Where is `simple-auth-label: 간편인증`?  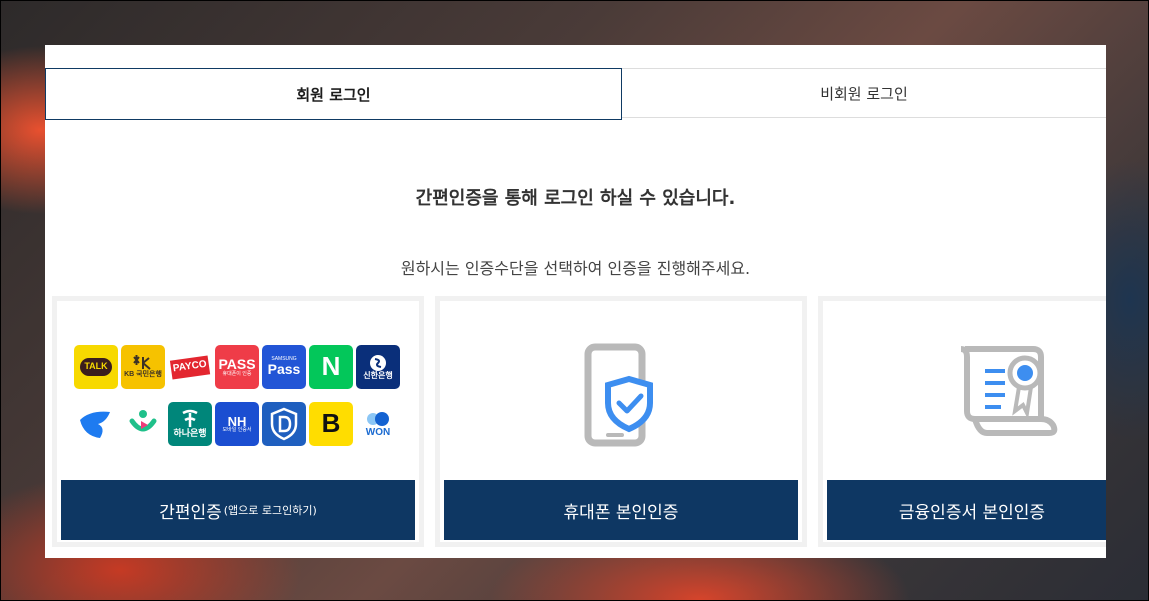 simple-auth-label: 간편인증 is located at coordinates (190, 512).